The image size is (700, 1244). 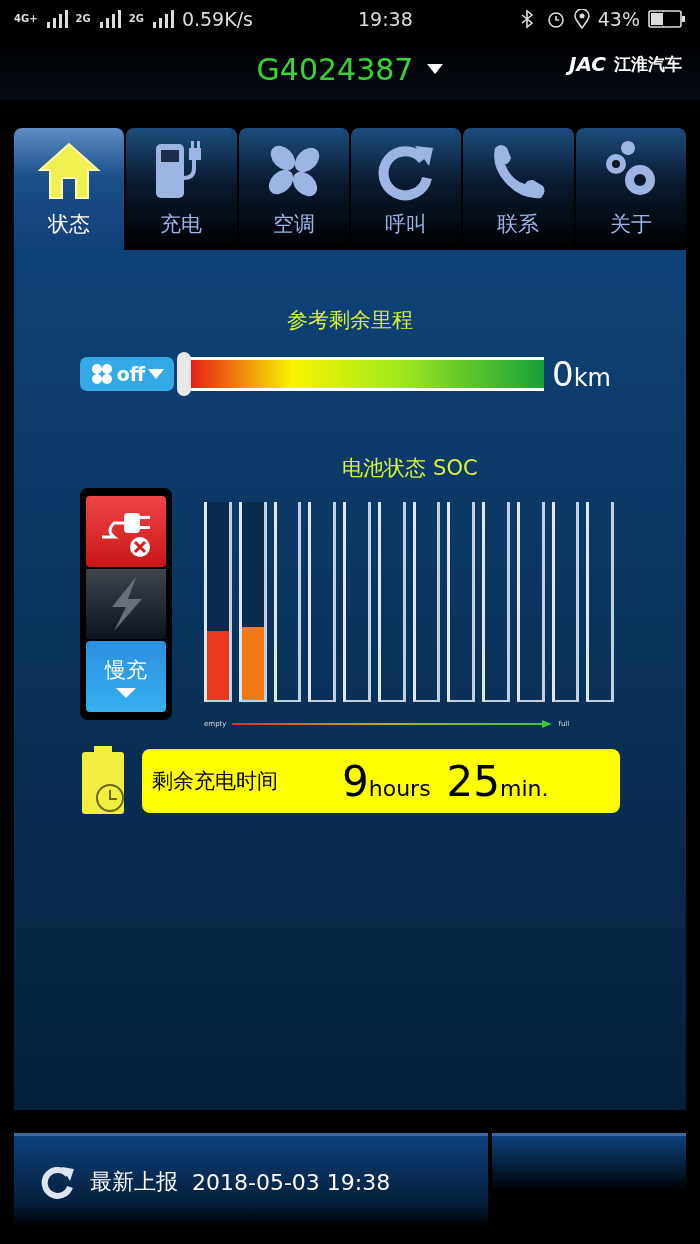 What do you see at coordinates (410, 468) in the screenshot?
I see `soc-title: 电池状态 SOC` at bounding box center [410, 468].